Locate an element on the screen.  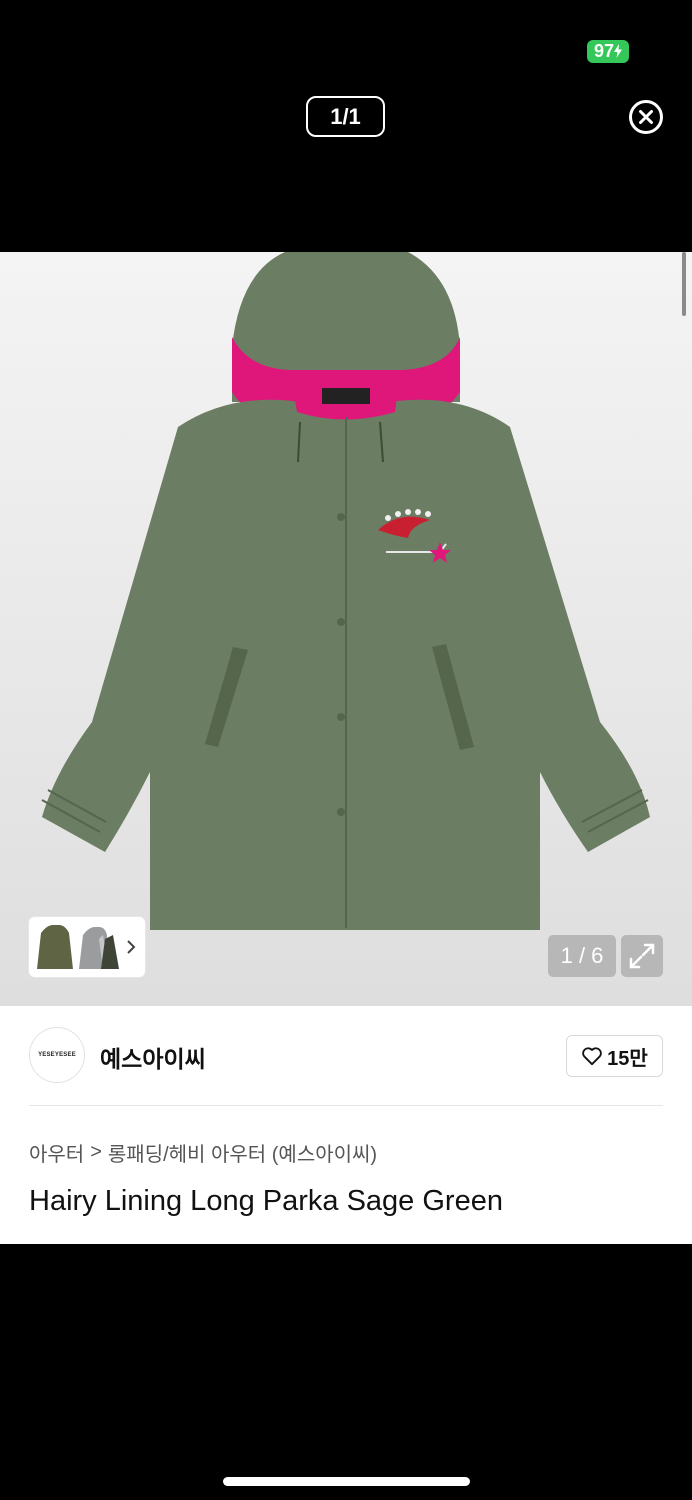
bolt-icon is located at coordinates (618, 51).